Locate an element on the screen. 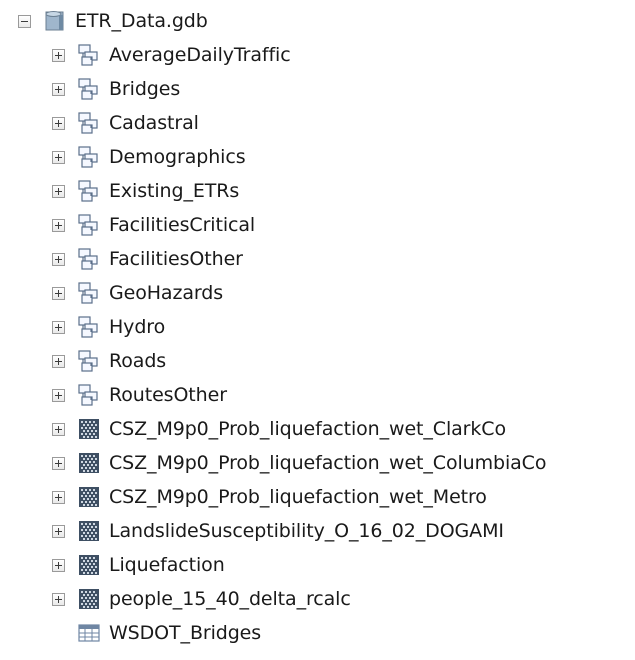 Image resolution: width=635 pixels, height=660 pixels. tree-node: Existing_ETRs is located at coordinates (145, 191).